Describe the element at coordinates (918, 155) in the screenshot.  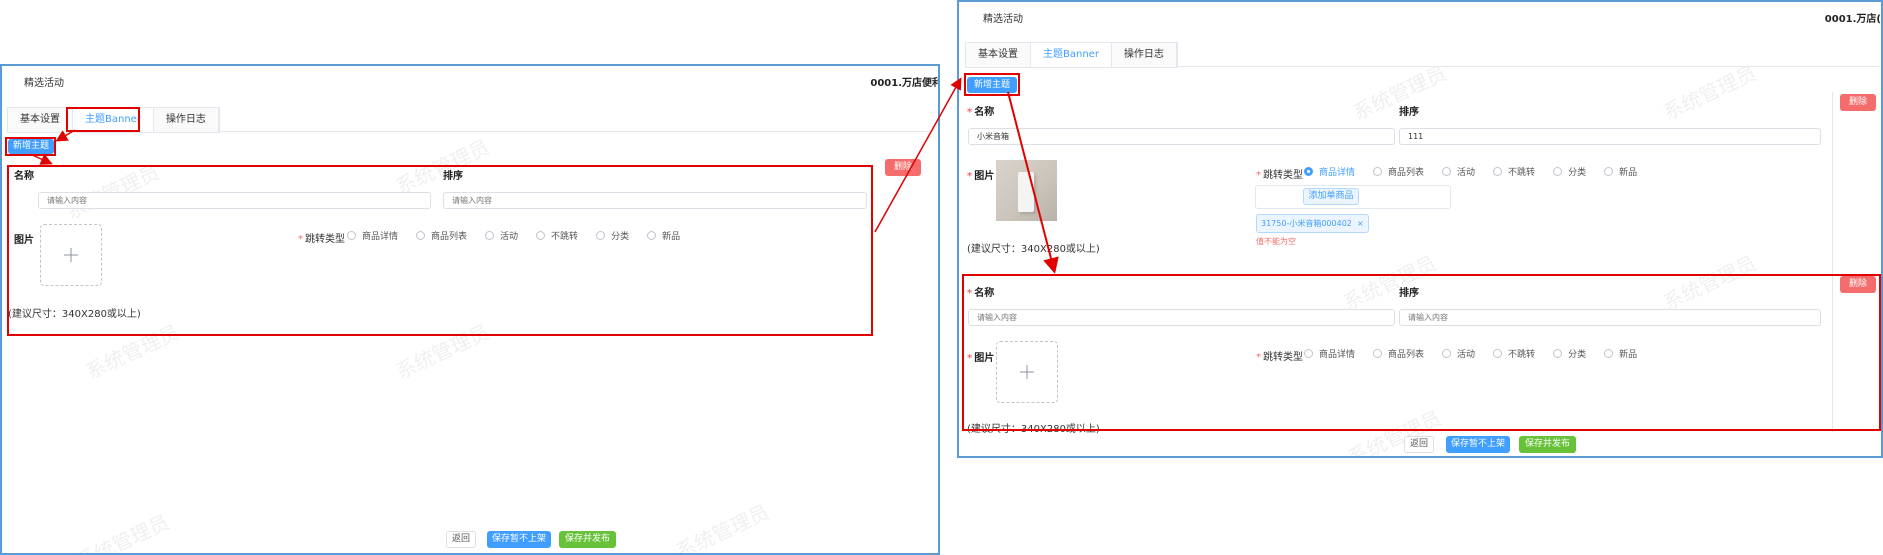
I see `arrow-to-right-panel` at that location.